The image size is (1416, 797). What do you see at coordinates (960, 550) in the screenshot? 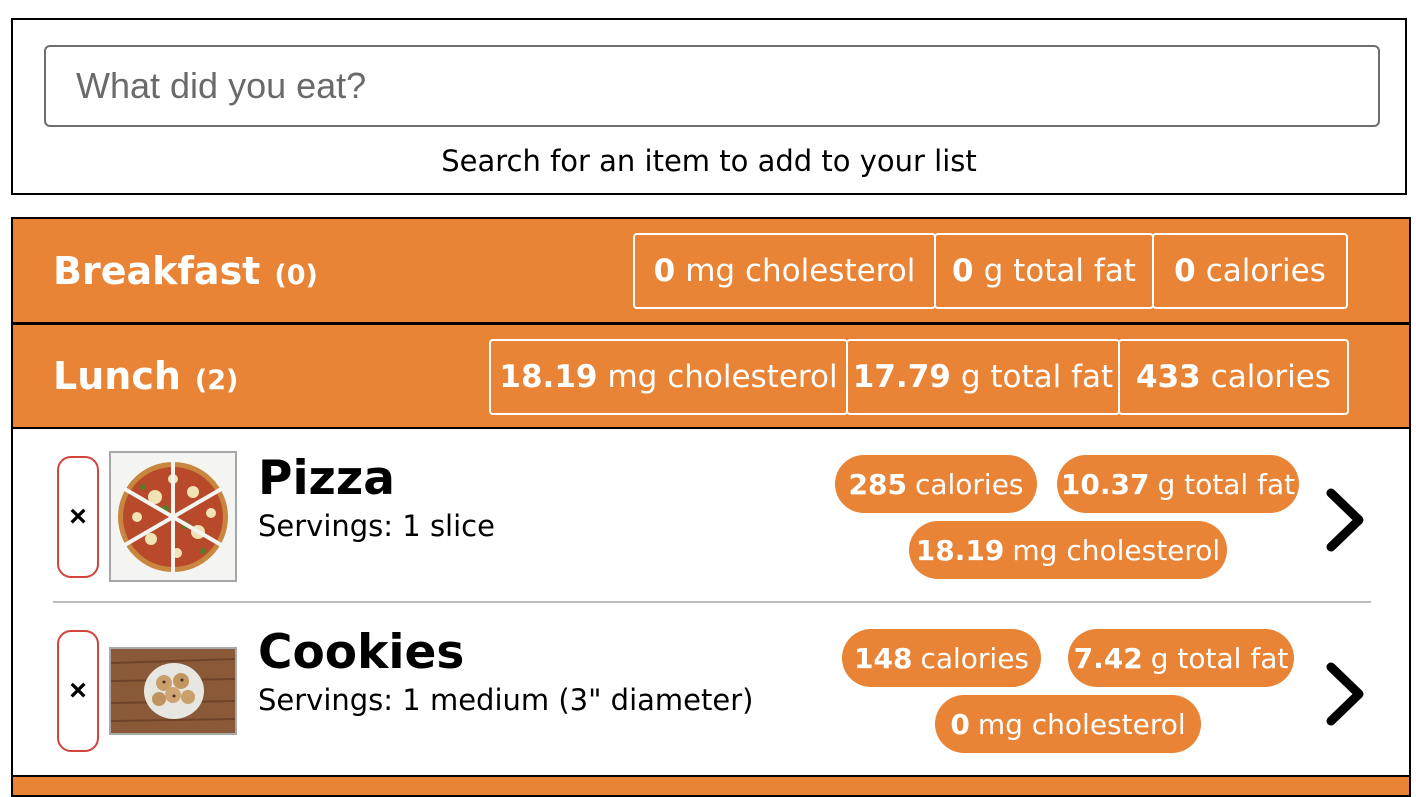
I see `nutrient-value: 18.19` at bounding box center [960, 550].